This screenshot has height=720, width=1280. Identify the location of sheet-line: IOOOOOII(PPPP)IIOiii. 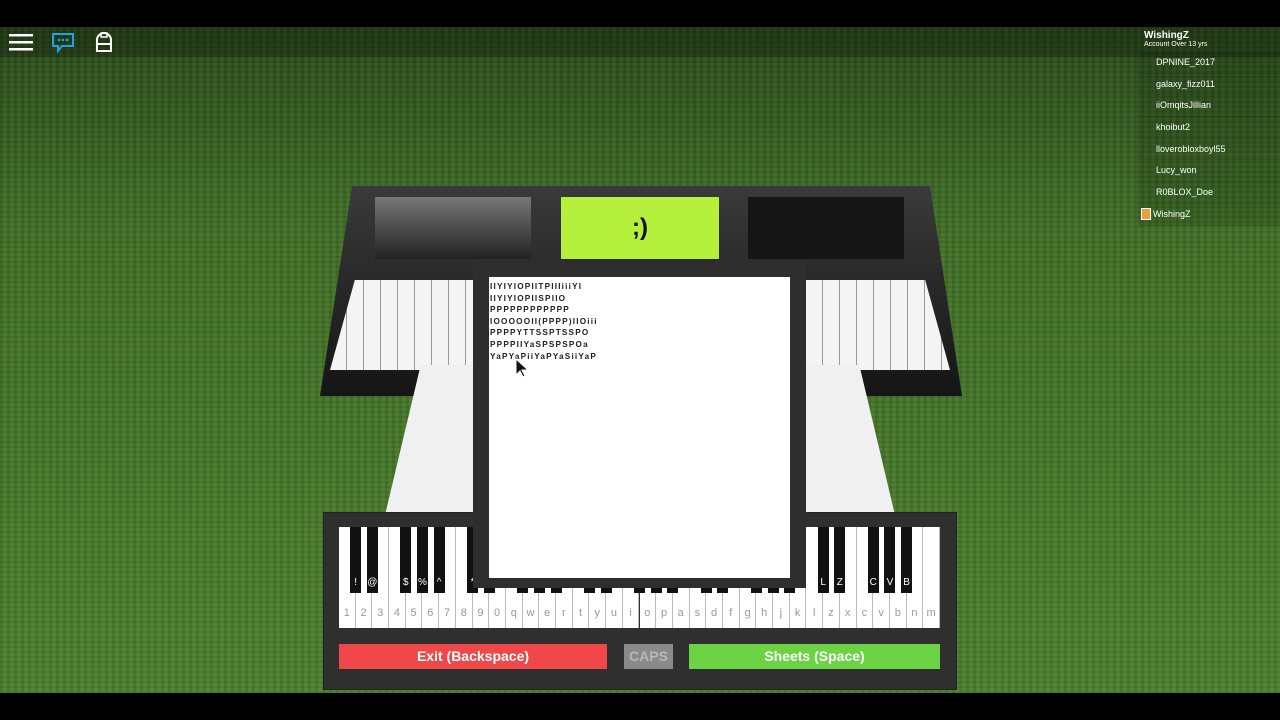
(544, 321).